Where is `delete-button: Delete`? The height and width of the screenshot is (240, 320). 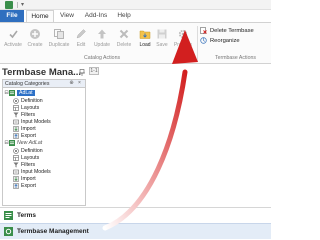 delete-button: Delete is located at coordinates (124, 39).